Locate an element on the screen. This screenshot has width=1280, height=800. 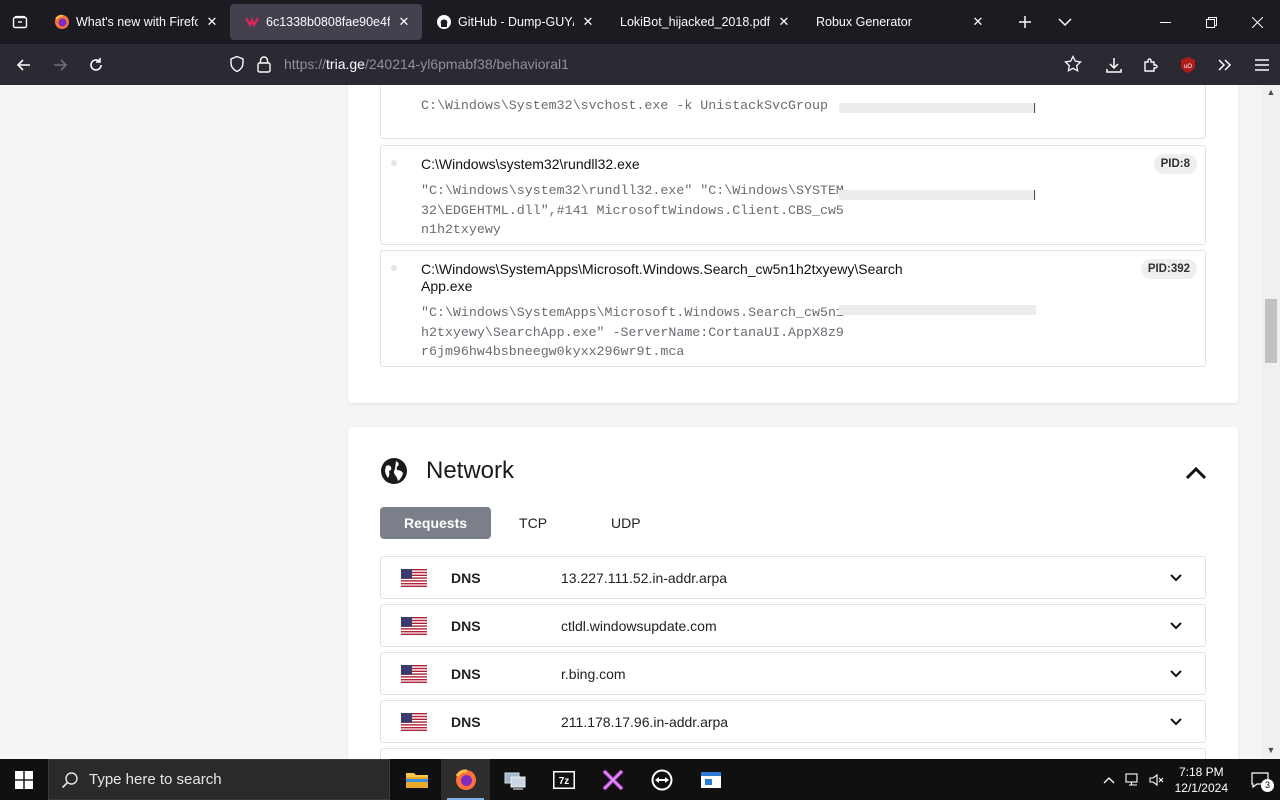
extensions-button is located at coordinates (1150, 64).